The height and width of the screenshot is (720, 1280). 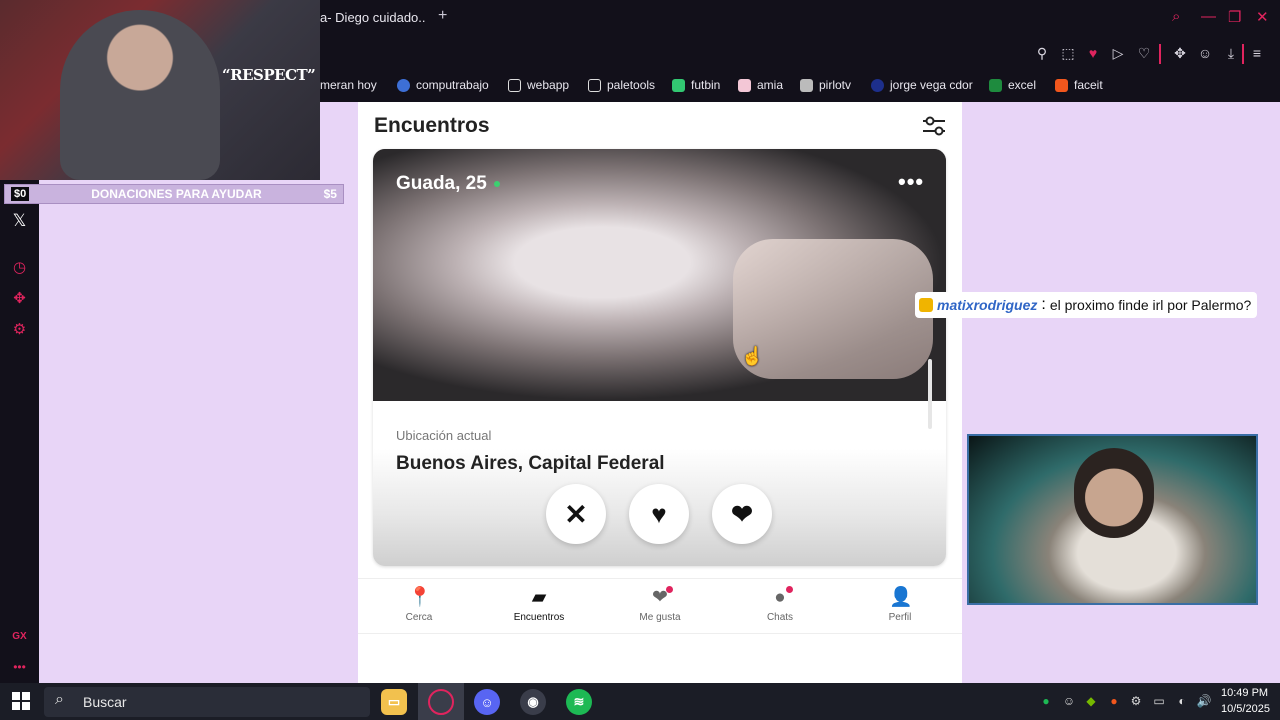 What do you see at coordinates (269, 75) in the screenshot?
I see `respect-caption: “RESPECT”` at bounding box center [269, 75].